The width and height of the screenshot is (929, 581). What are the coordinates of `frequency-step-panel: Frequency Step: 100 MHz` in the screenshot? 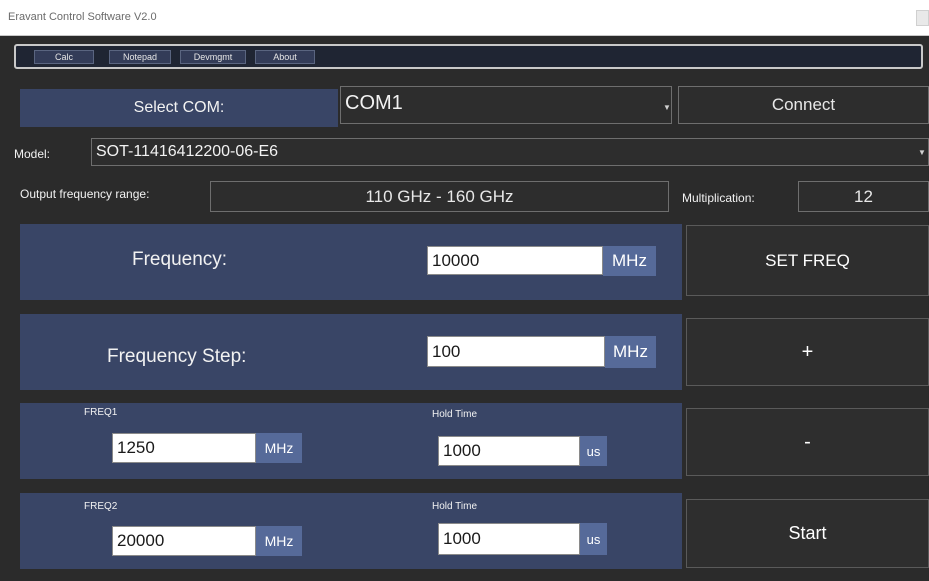 It's located at (351, 352).